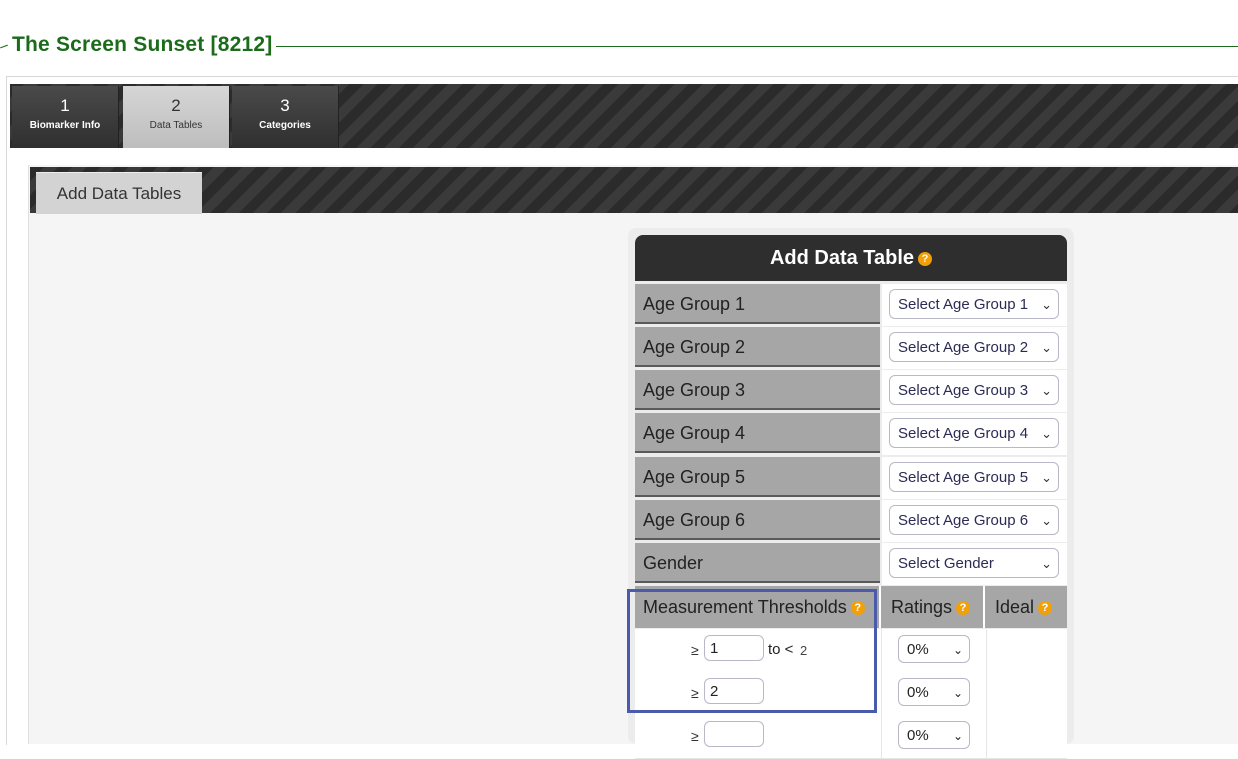 This screenshot has height=759, width=1238. Describe the element at coordinates (757, 46) in the screenshot. I see `legend-line-right` at that location.